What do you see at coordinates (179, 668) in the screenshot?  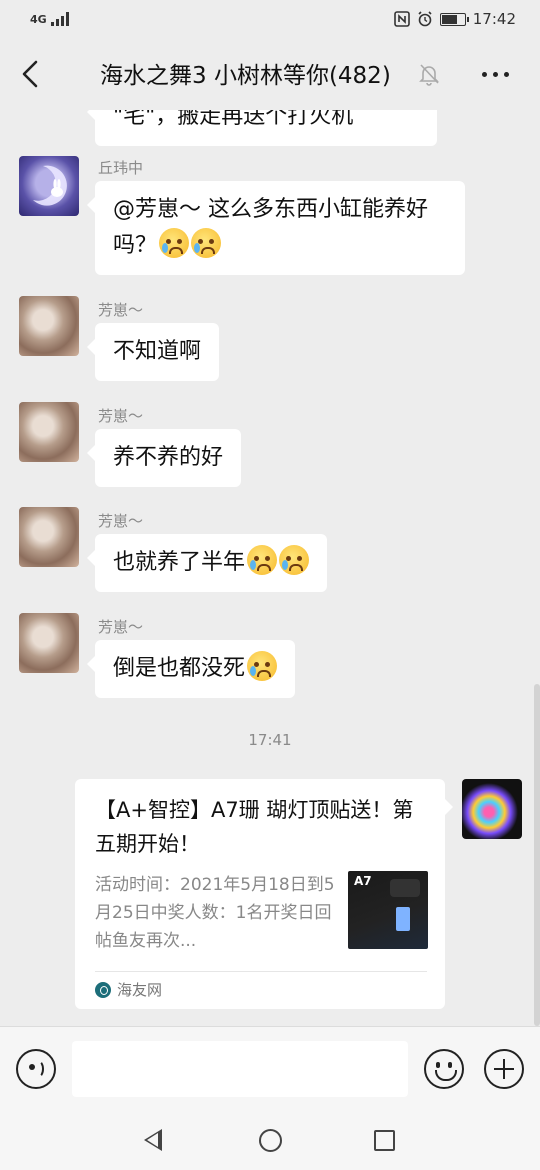 I see `message-text: 倒是也都没死` at bounding box center [179, 668].